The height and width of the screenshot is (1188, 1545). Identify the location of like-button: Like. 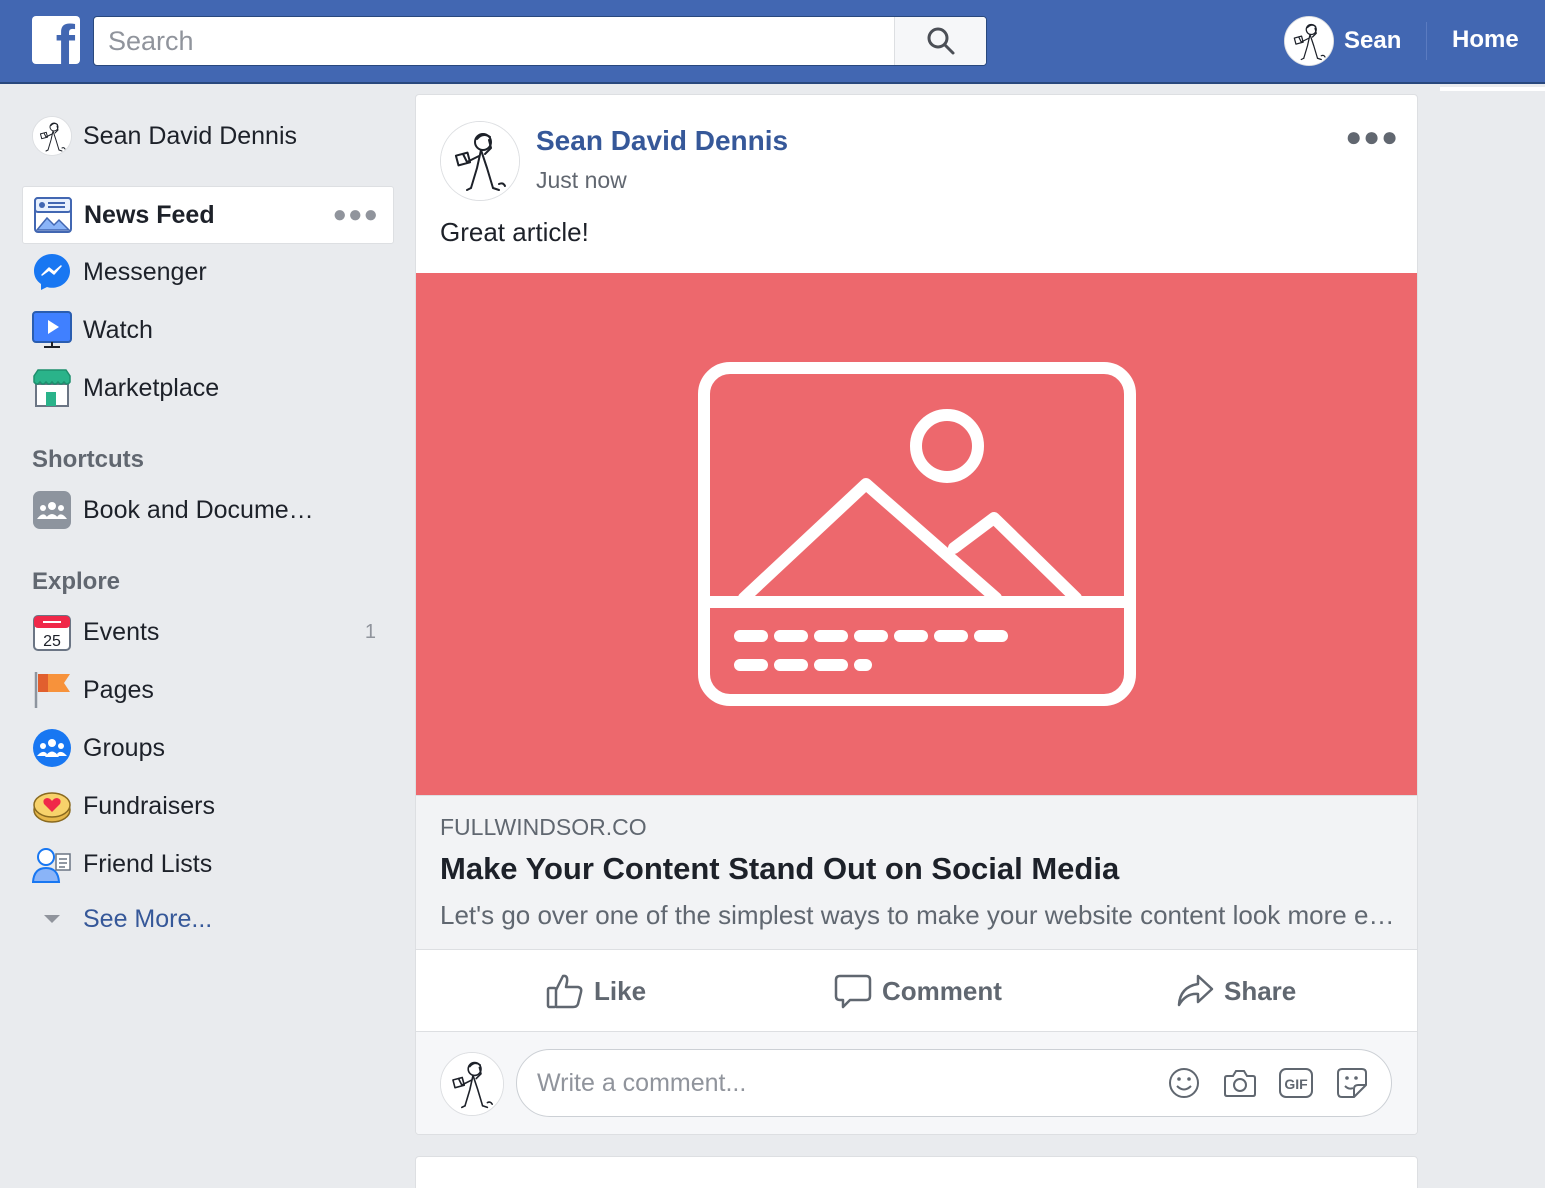
(596, 991).